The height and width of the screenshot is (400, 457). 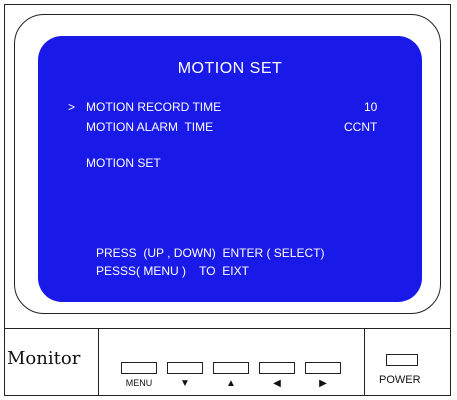 What do you see at coordinates (44, 358) in the screenshot?
I see `monitor-label: Monitor` at bounding box center [44, 358].